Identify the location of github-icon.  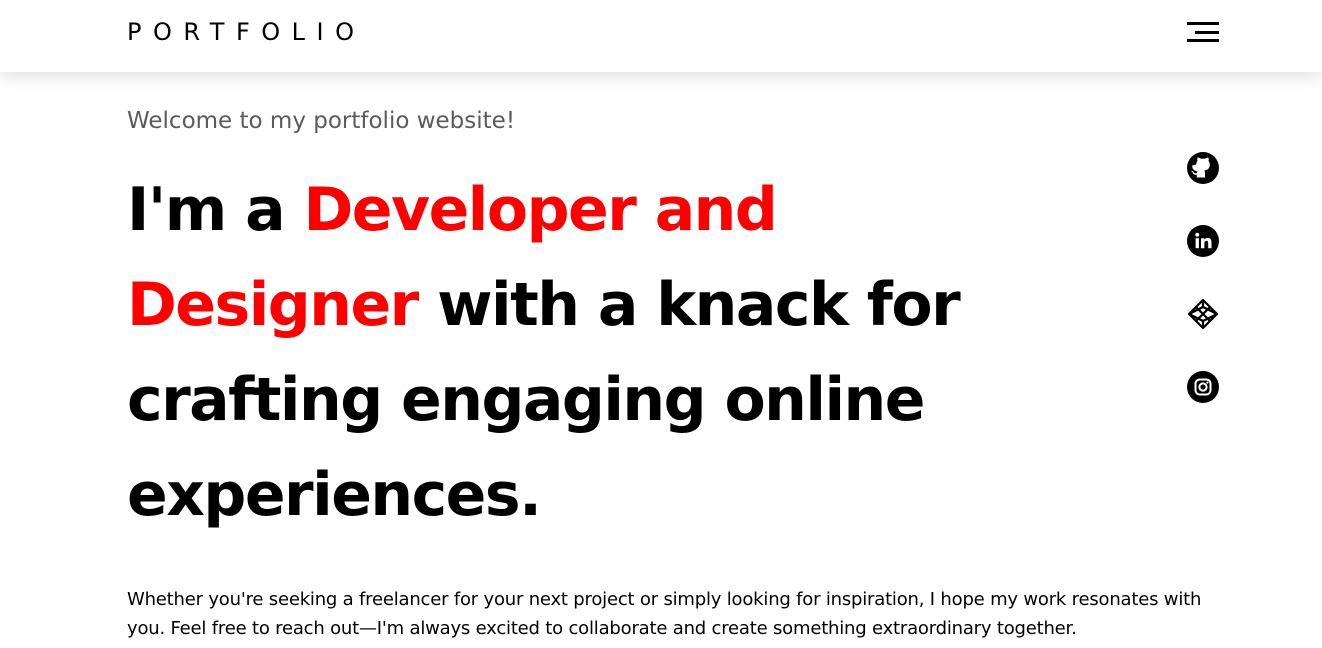
(1203, 168).